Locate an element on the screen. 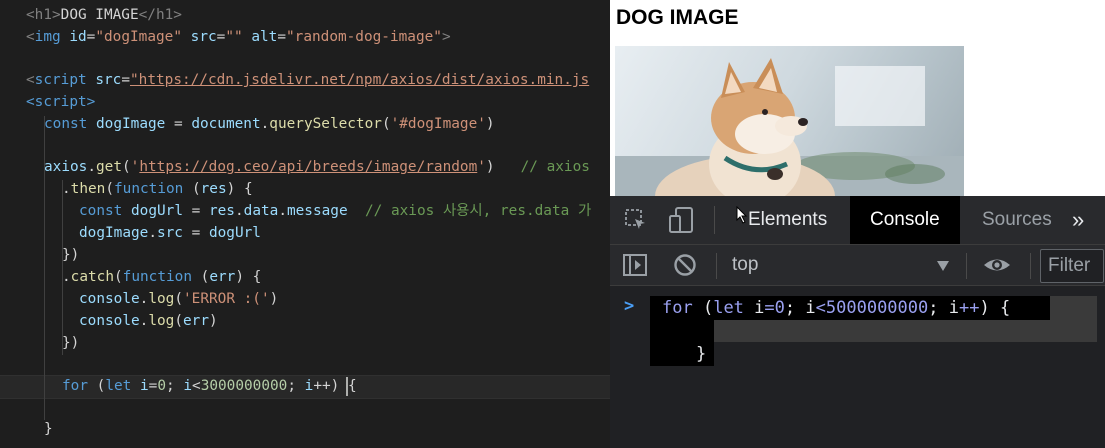 This screenshot has width=1105, height=448. dog-photo is located at coordinates (789, 127).